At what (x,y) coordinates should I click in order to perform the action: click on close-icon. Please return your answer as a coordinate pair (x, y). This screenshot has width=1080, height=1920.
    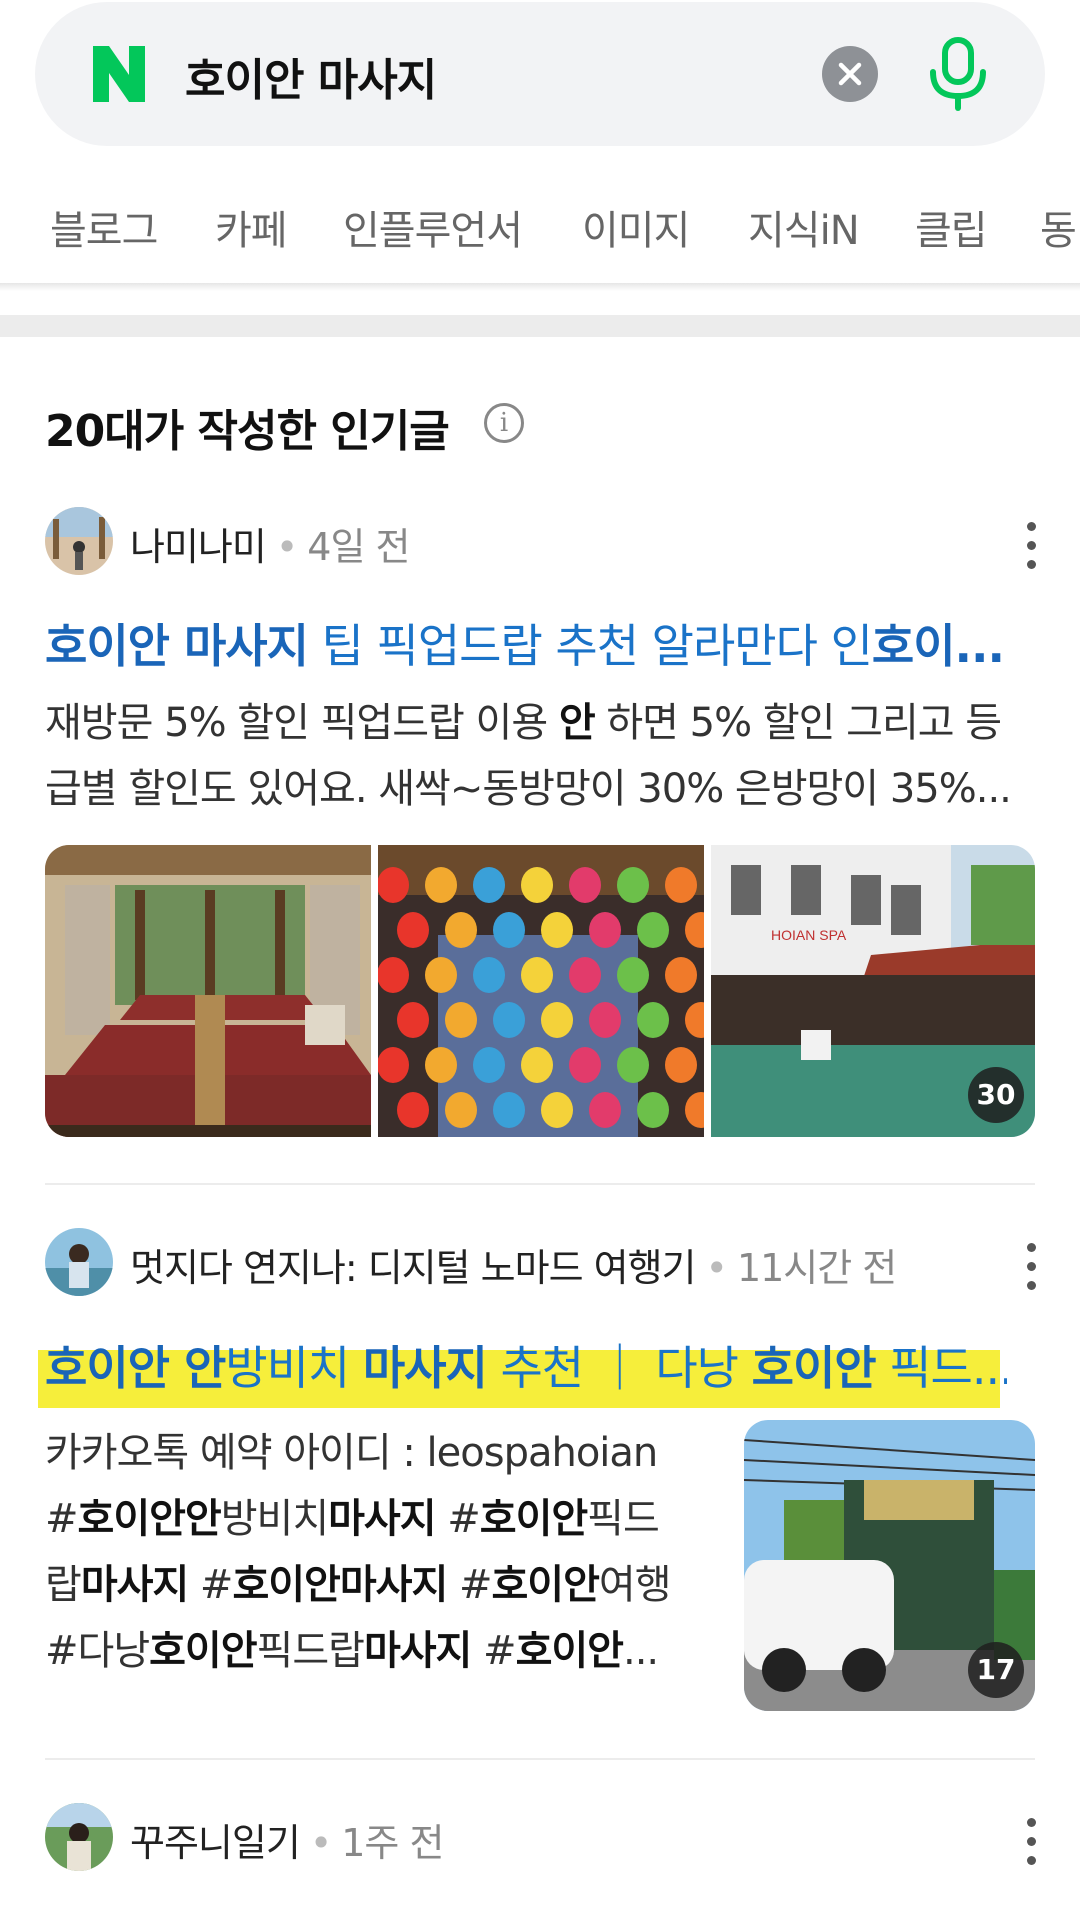
    Looking at the image, I should click on (850, 74).